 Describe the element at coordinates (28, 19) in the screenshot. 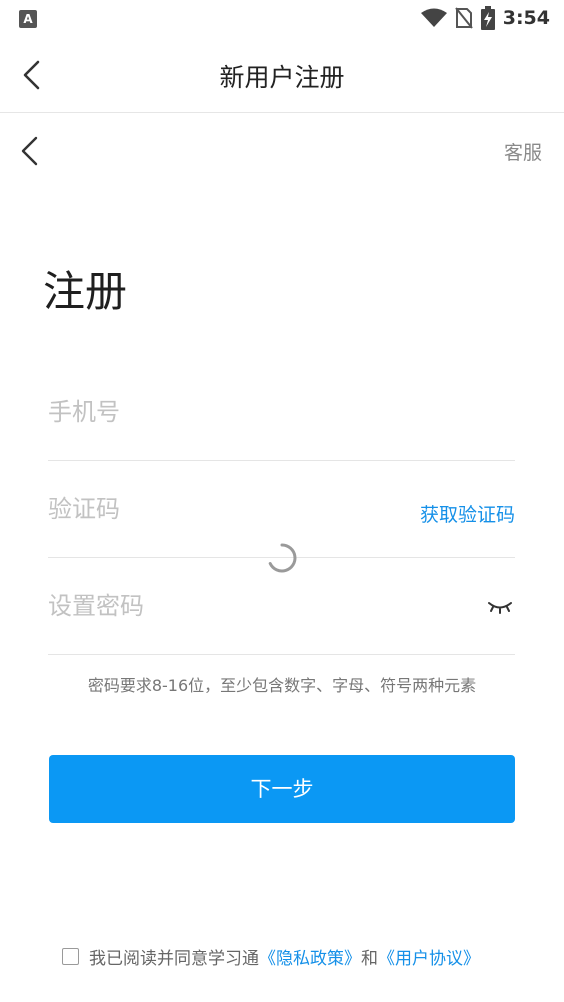

I see `app-notification-icon: A` at that location.